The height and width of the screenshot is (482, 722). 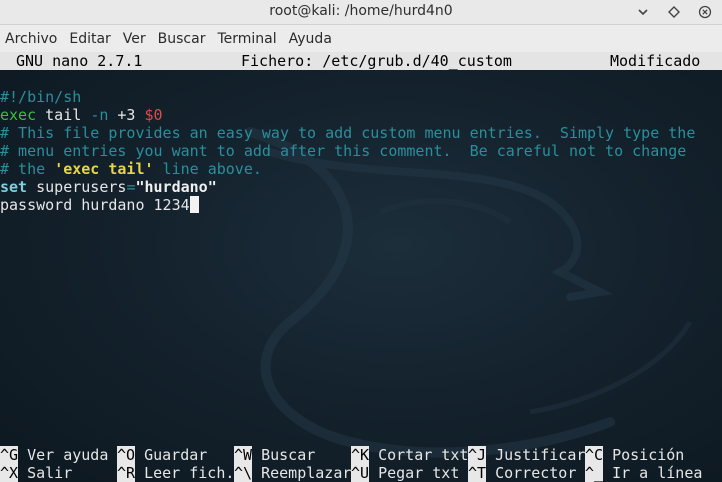 I want to click on password-line: password hurdano 1234, so click(x=95, y=205).